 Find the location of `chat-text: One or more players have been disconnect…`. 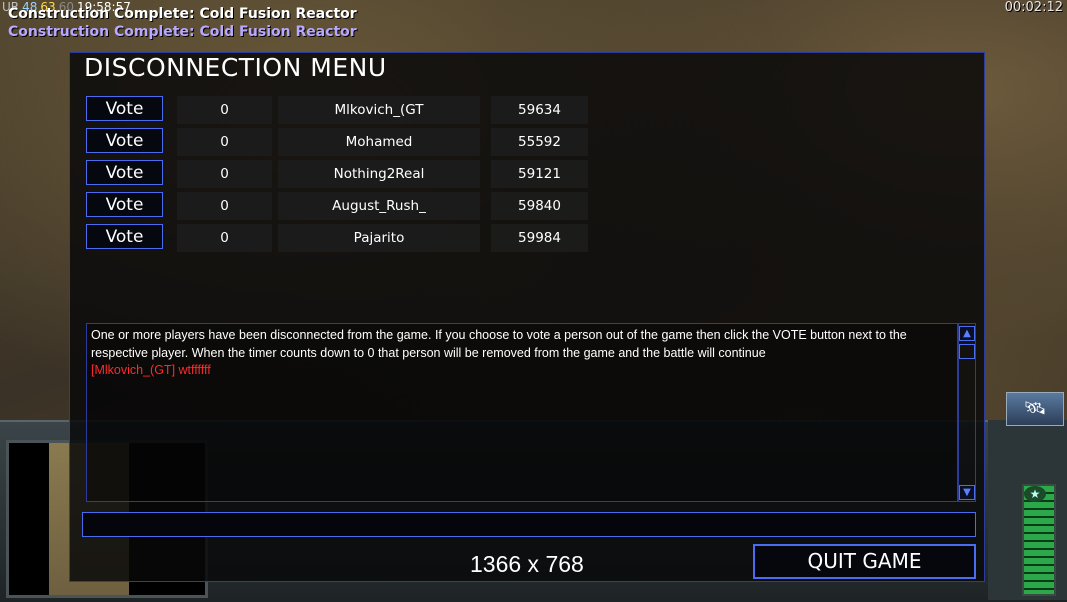

chat-text: One or more players have been disconnect… is located at coordinates (521, 353).